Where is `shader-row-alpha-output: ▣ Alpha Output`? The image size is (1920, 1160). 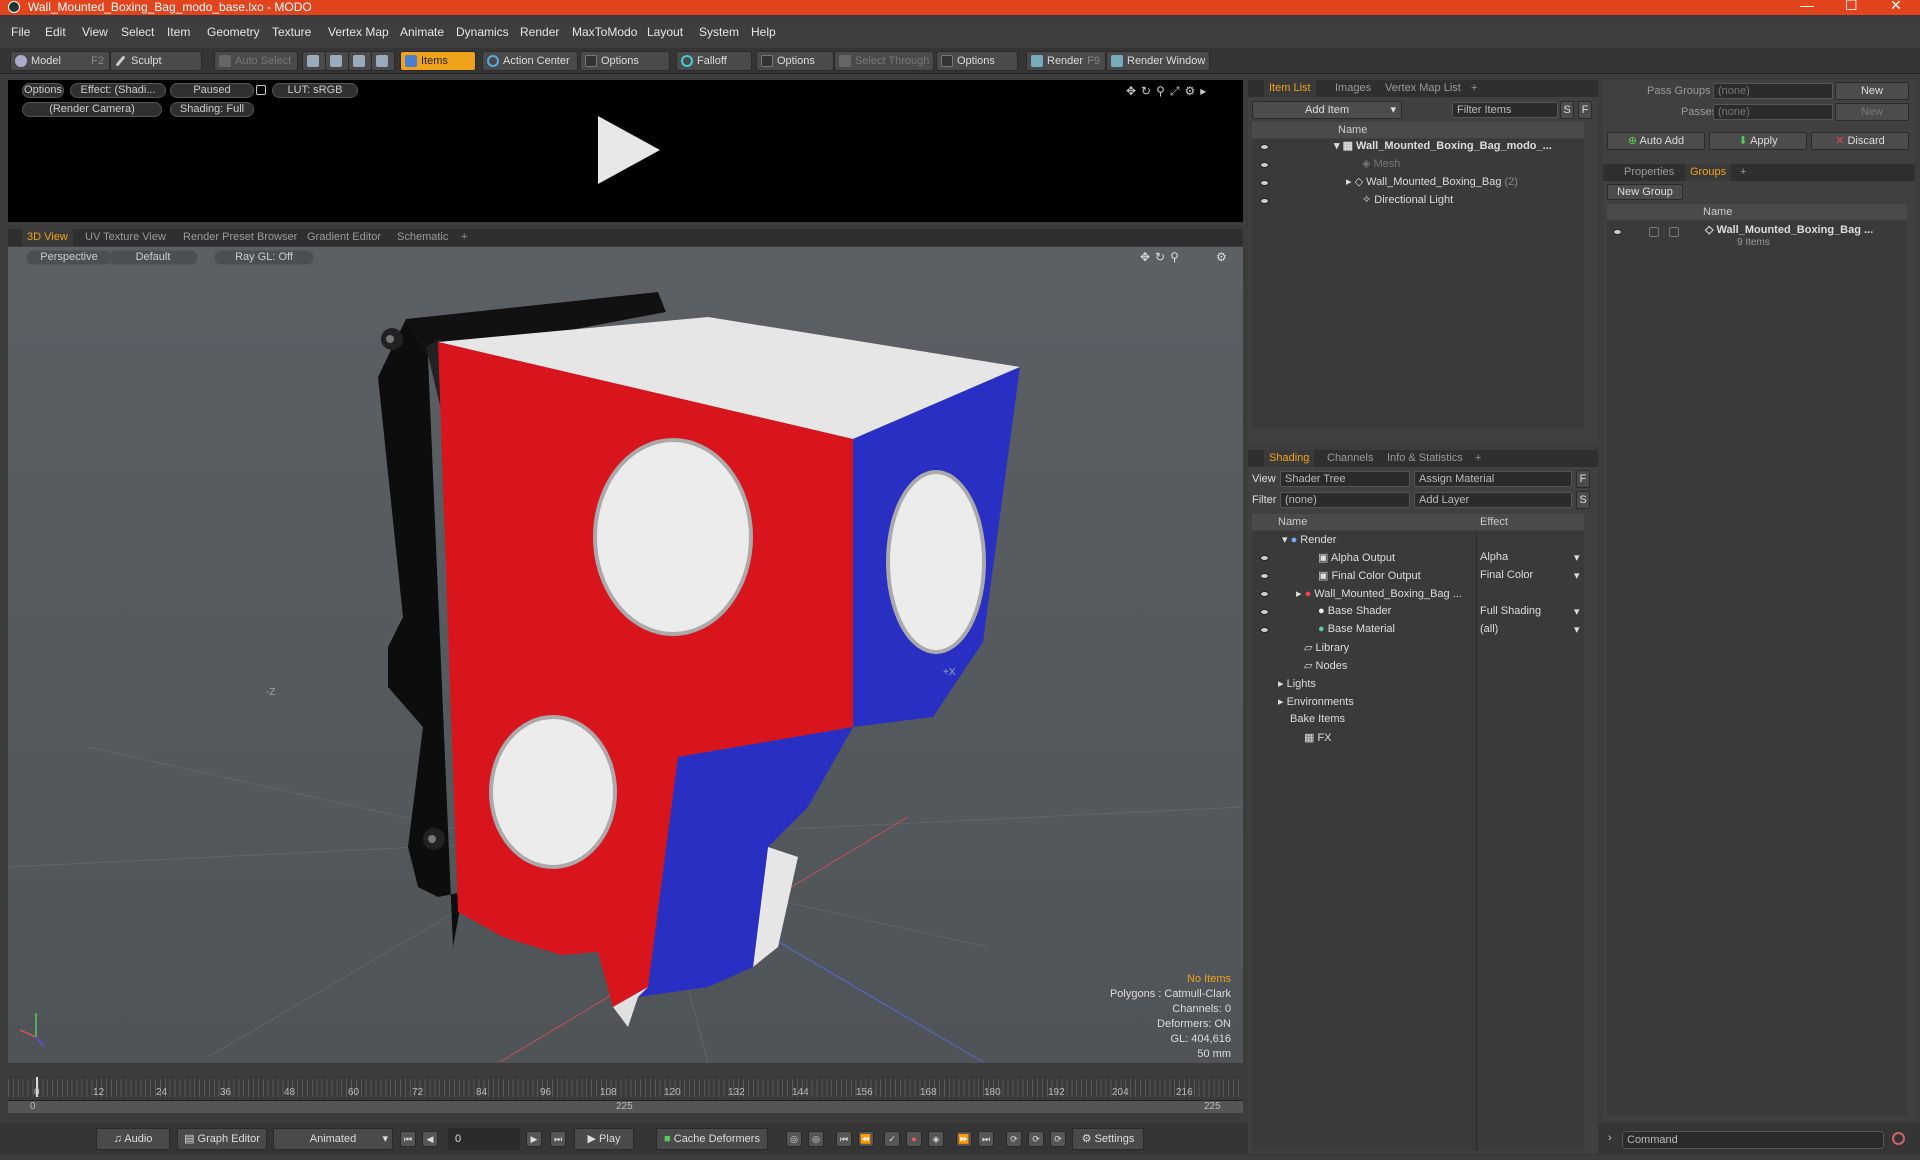 shader-row-alpha-output: ▣ Alpha Output is located at coordinates (1356, 557).